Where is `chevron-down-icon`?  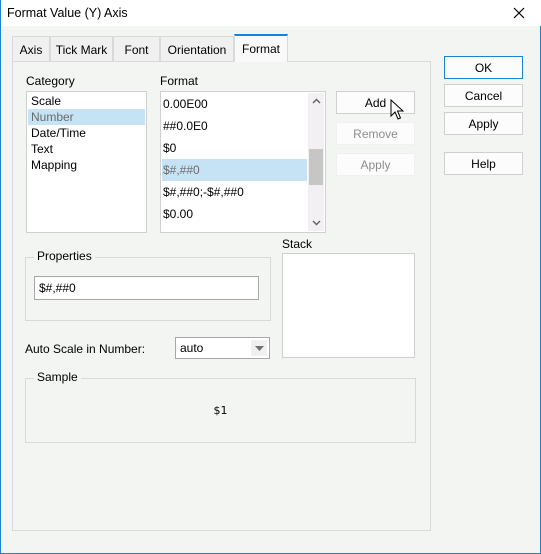
chevron-down-icon is located at coordinates (316, 223).